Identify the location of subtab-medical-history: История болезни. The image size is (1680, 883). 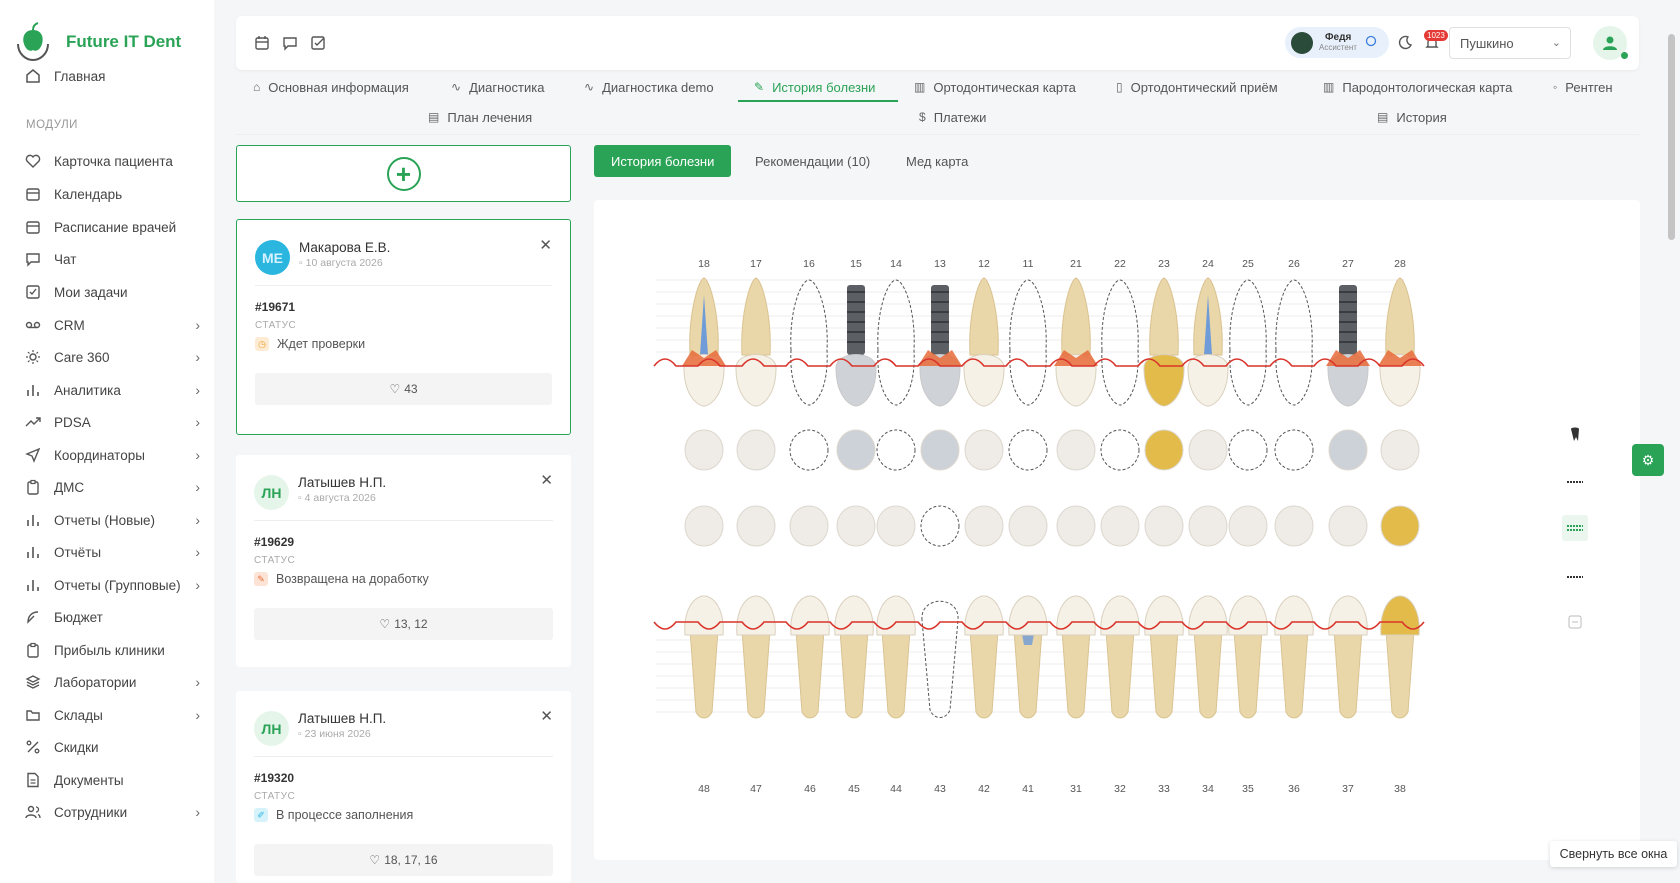
(663, 161).